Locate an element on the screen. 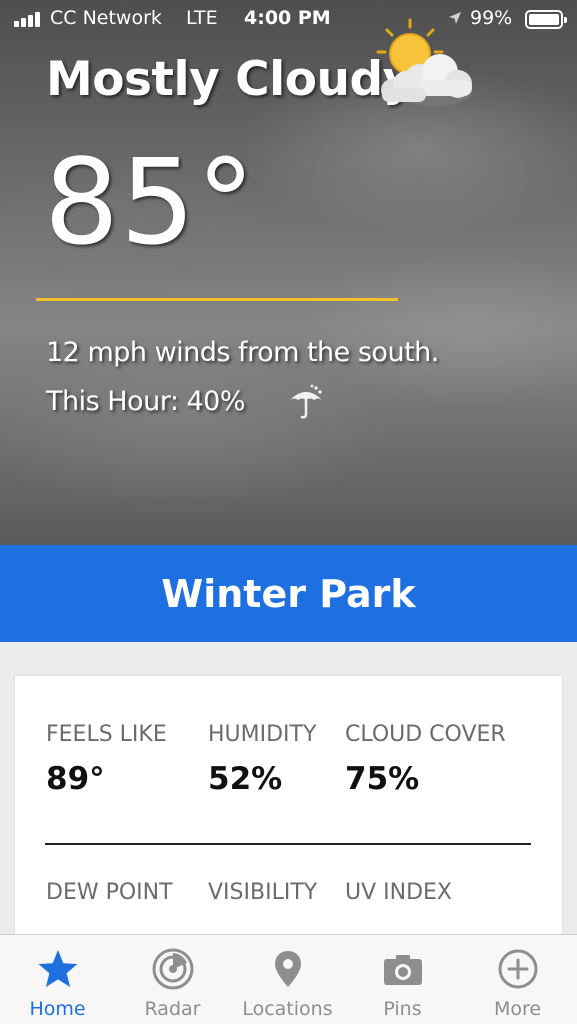 This screenshot has height=1024, width=577. location-name: Winter Park is located at coordinates (288, 593).